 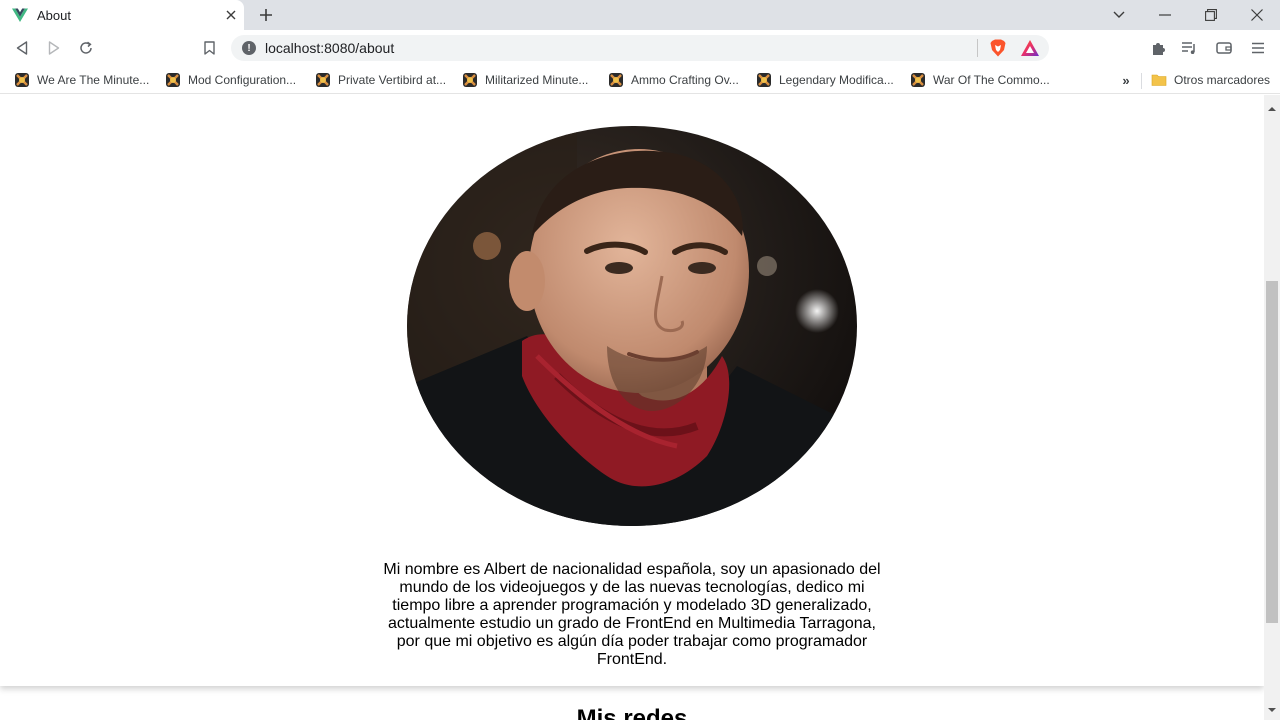 I want to click on tab-close-icon, so click(x=231, y=15).